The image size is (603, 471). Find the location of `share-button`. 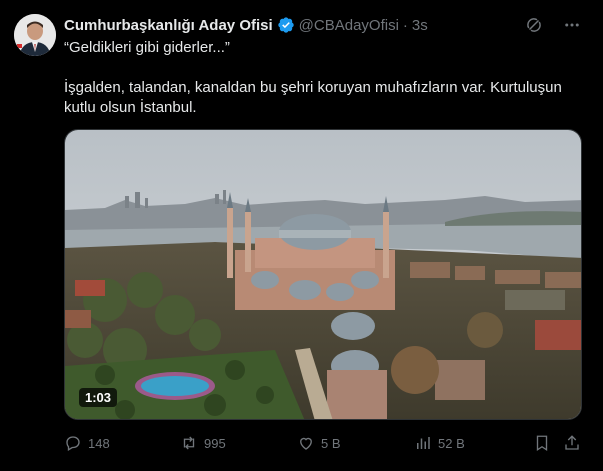

share-button is located at coordinates (572, 443).